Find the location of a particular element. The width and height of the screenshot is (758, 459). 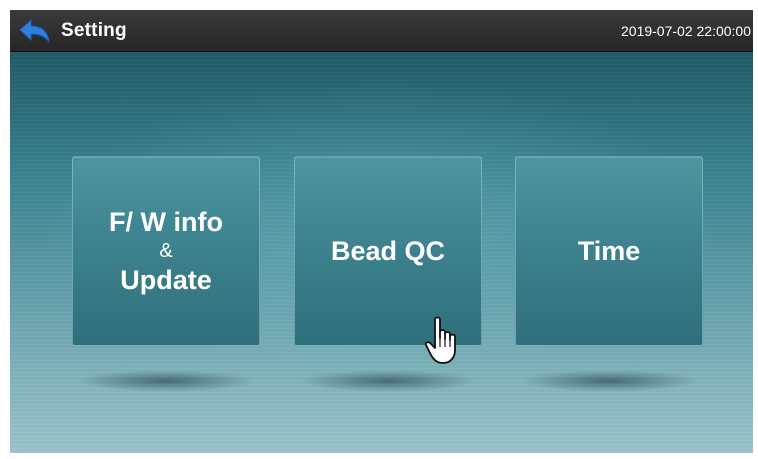

back-arrow-icon is located at coordinates (34, 30).